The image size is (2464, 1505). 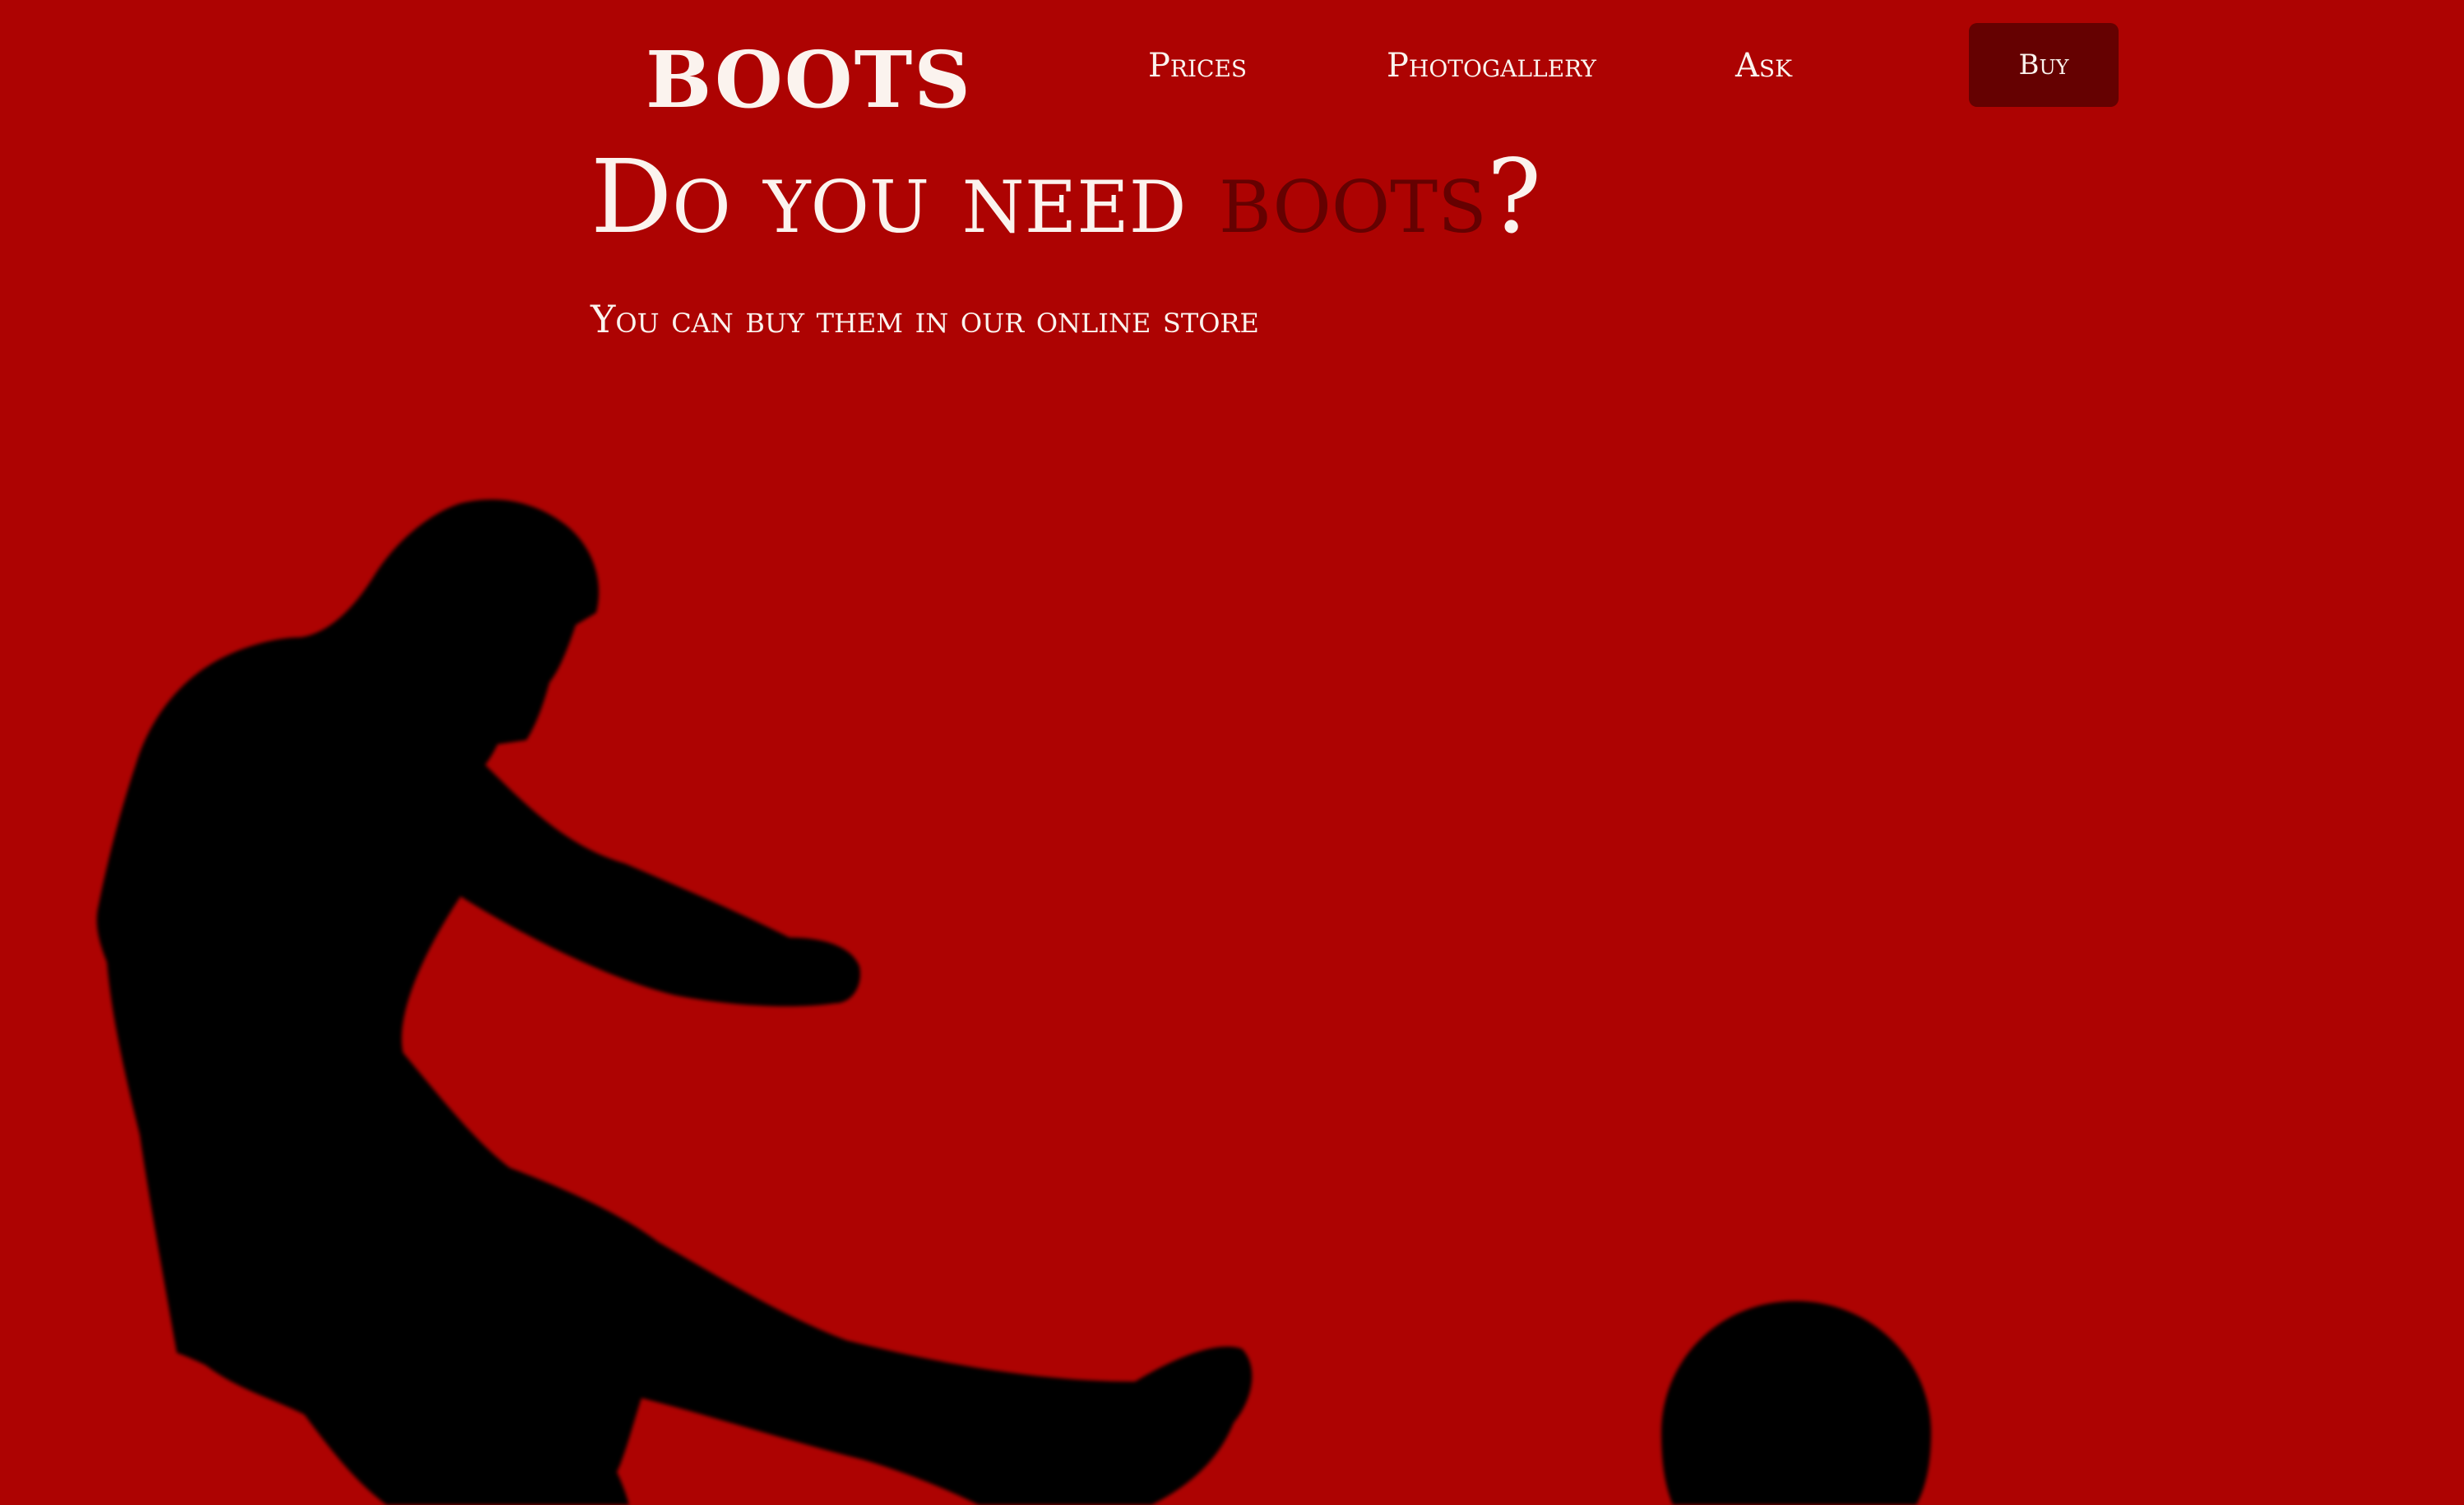 What do you see at coordinates (1514, 197) in the screenshot?
I see `hero-title-suffix: ?` at bounding box center [1514, 197].